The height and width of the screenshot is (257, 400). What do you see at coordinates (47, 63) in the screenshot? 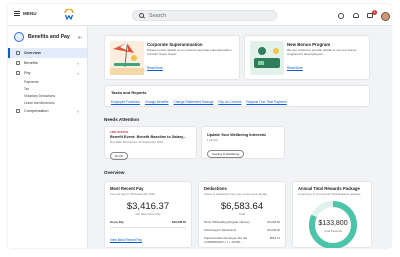
I see `sidebar-item-benefits: Benefits ˅` at bounding box center [47, 63].